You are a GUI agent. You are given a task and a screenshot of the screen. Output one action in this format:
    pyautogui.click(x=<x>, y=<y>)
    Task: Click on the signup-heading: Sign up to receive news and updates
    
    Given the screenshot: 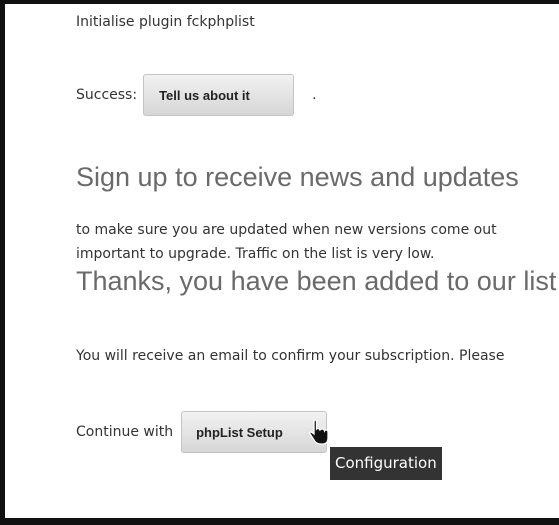 What is the action you would take?
    pyautogui.click(x=297, y=177)
    